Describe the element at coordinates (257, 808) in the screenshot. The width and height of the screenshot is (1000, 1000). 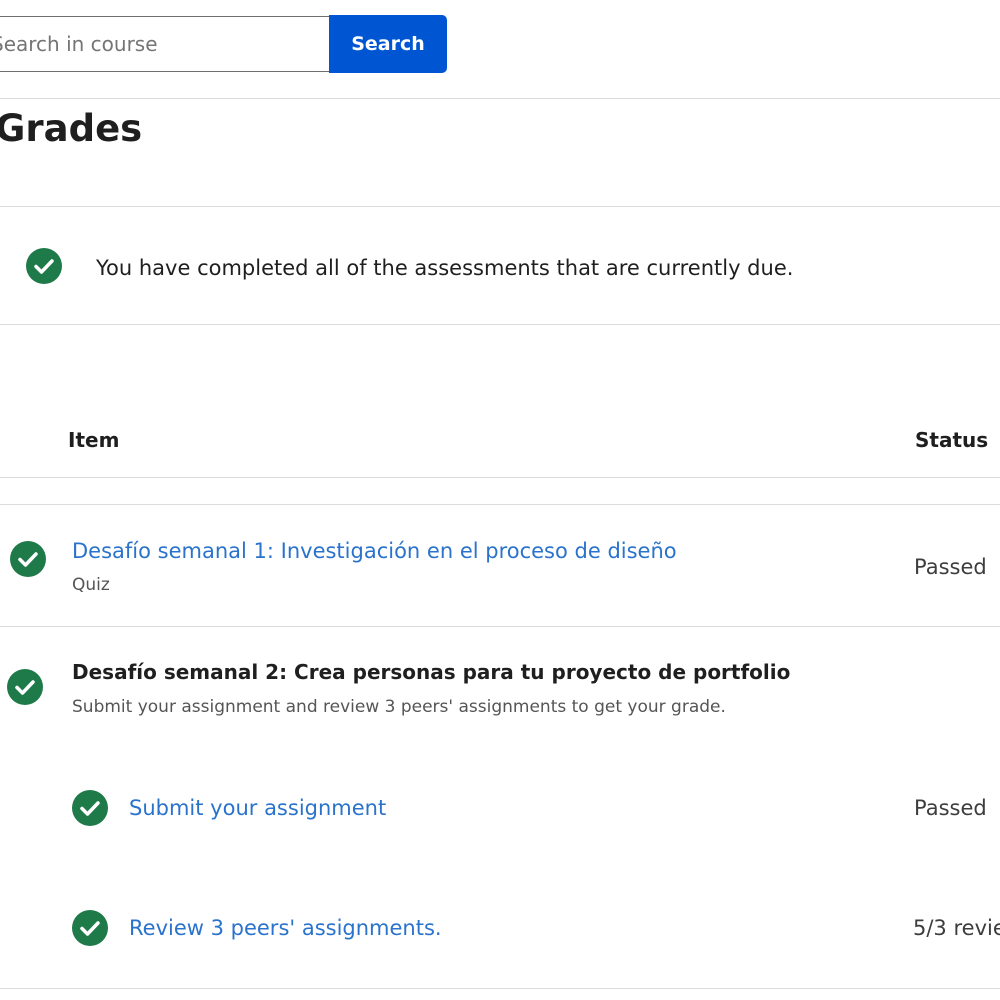
I see `subitem-link-submit-assignment: Submit your assignment` at that location.